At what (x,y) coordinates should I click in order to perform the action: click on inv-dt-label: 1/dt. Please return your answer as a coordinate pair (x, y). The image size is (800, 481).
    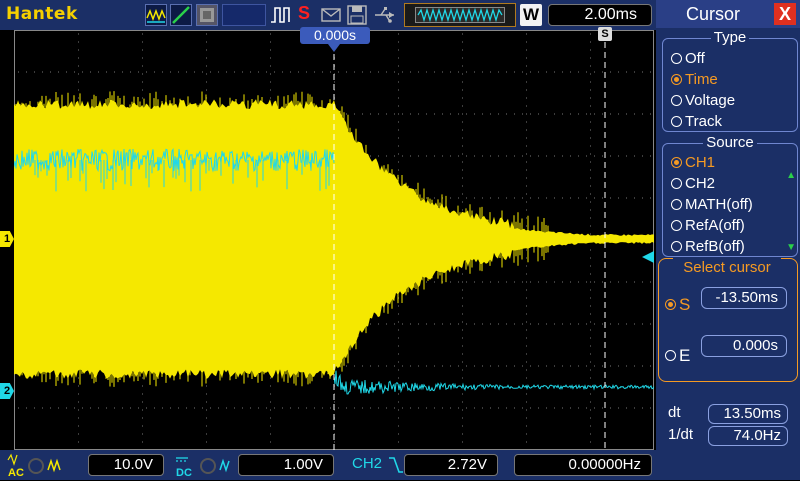
    Looking at the image, I should click on (681, 434).